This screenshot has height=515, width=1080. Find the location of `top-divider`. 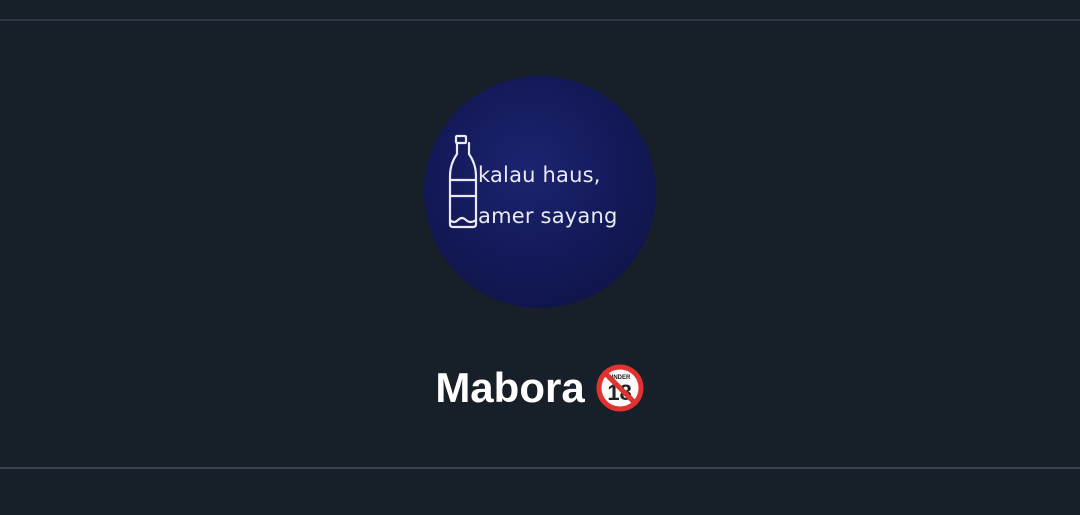

top-divider is located at coordinates (540, 20).